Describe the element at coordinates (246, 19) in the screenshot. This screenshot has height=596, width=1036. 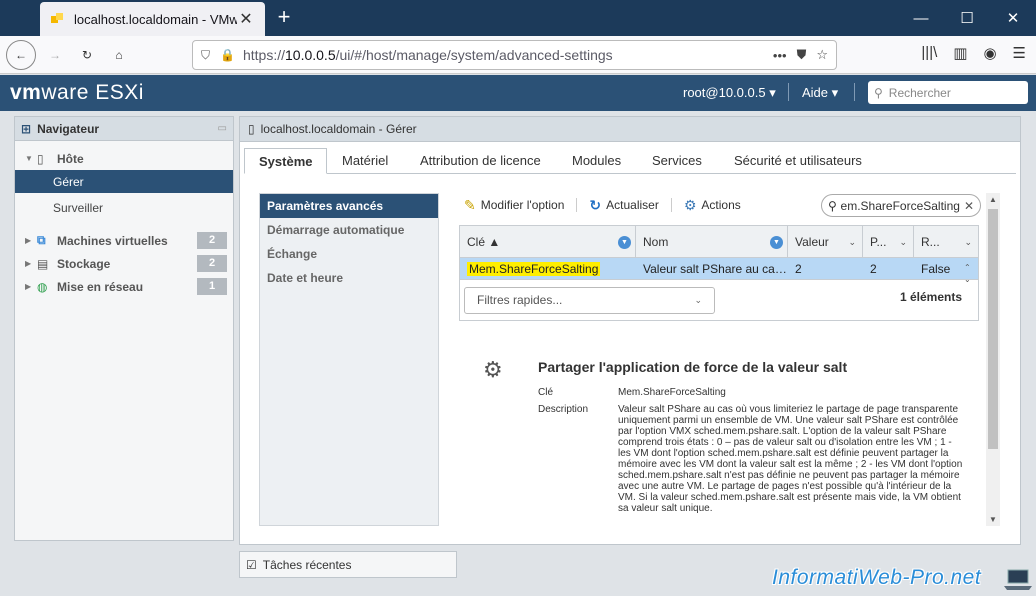
I see `close-tab-icon: ✕` at that location.